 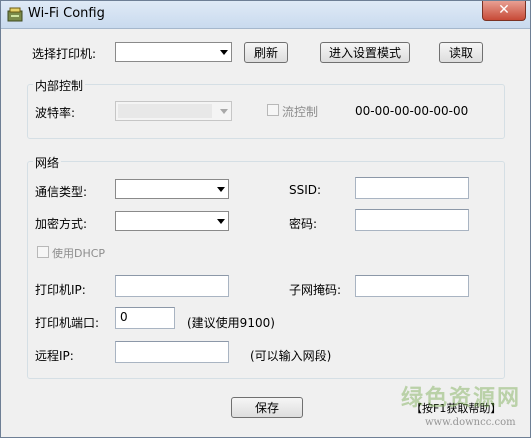 I want to click on enter-setup-mode-button: 进入设置模式, so click(x=365, y=52).